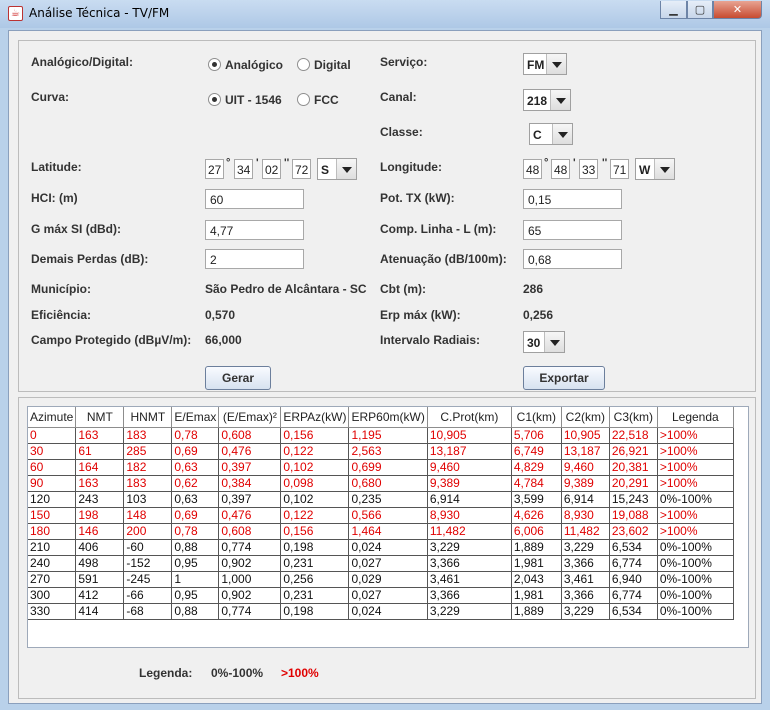  Describe the element at coordinates (243, 169) in the screenshot. I see `lat-minutes-field: 34` at that location.